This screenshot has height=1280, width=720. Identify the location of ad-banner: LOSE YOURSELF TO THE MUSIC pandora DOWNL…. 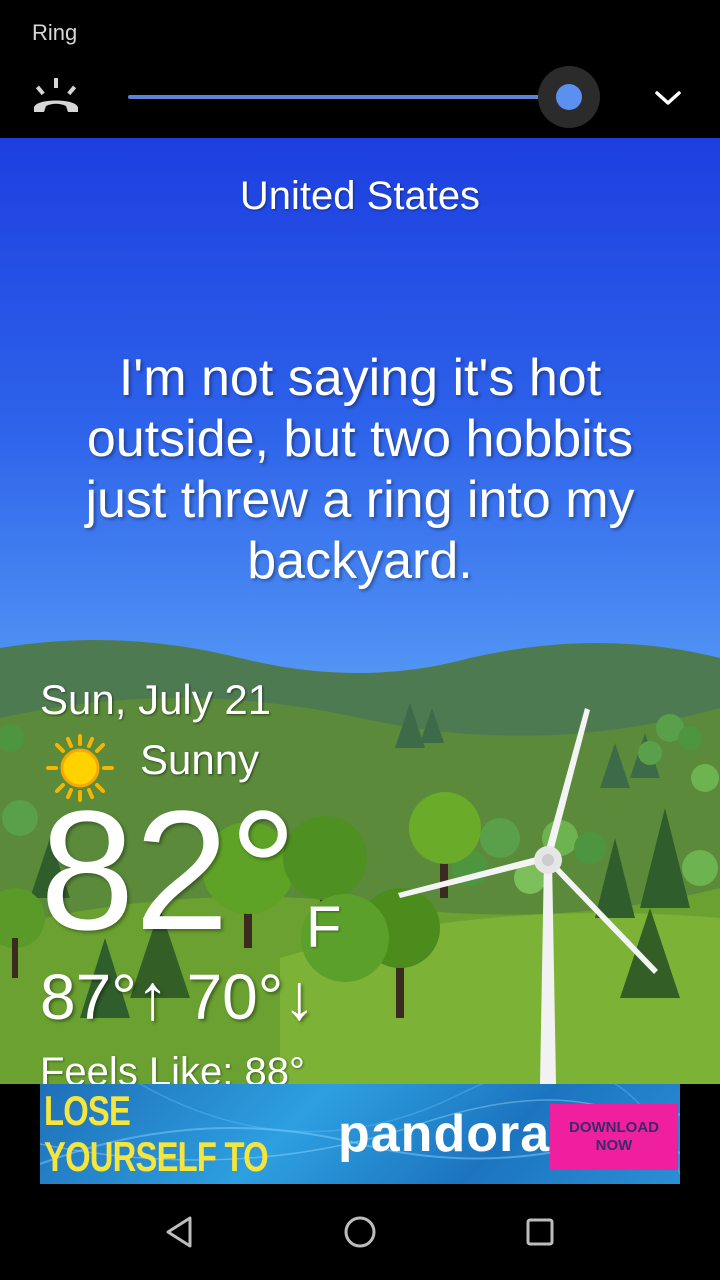
(360, 1134).